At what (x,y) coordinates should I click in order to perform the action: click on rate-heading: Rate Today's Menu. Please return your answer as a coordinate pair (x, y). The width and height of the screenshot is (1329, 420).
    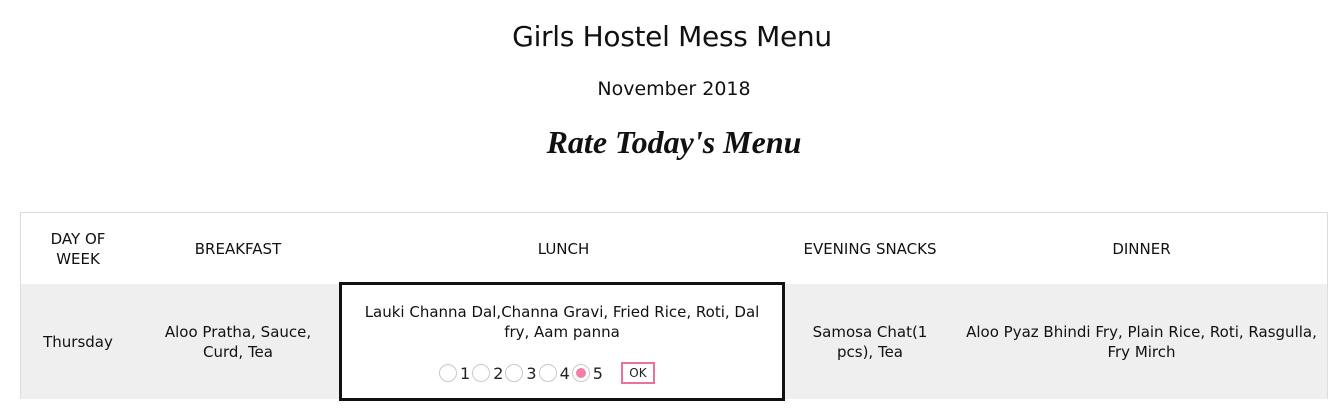
    Looking at the image, I should click on (674, 142).